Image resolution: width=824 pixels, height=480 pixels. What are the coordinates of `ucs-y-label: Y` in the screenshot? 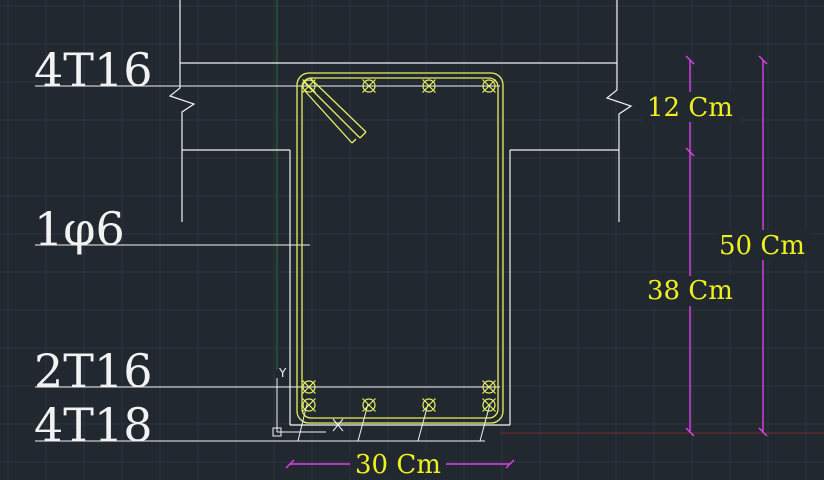 It's located at (282, 373).